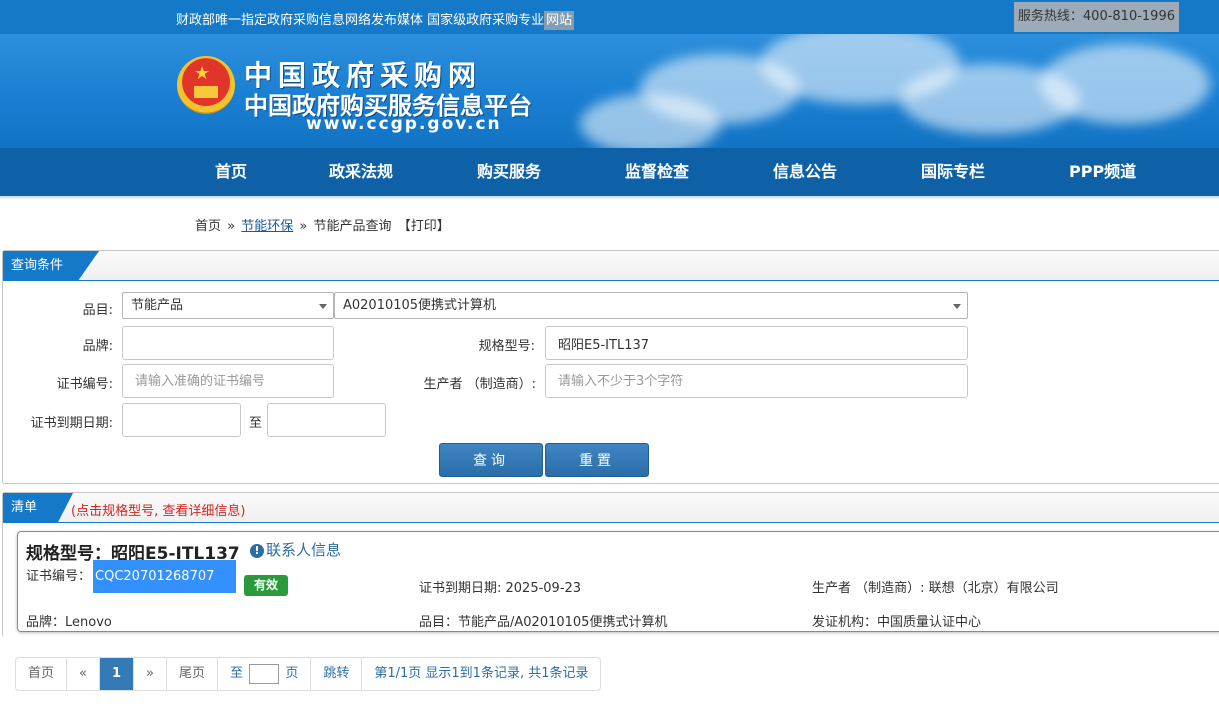 This screenshot has width=1219, height=704. What do you see at coordinates (208, 226) in the screenshot?
I see `breadcrumb-home: 首页` at bounding box center [208, 226].